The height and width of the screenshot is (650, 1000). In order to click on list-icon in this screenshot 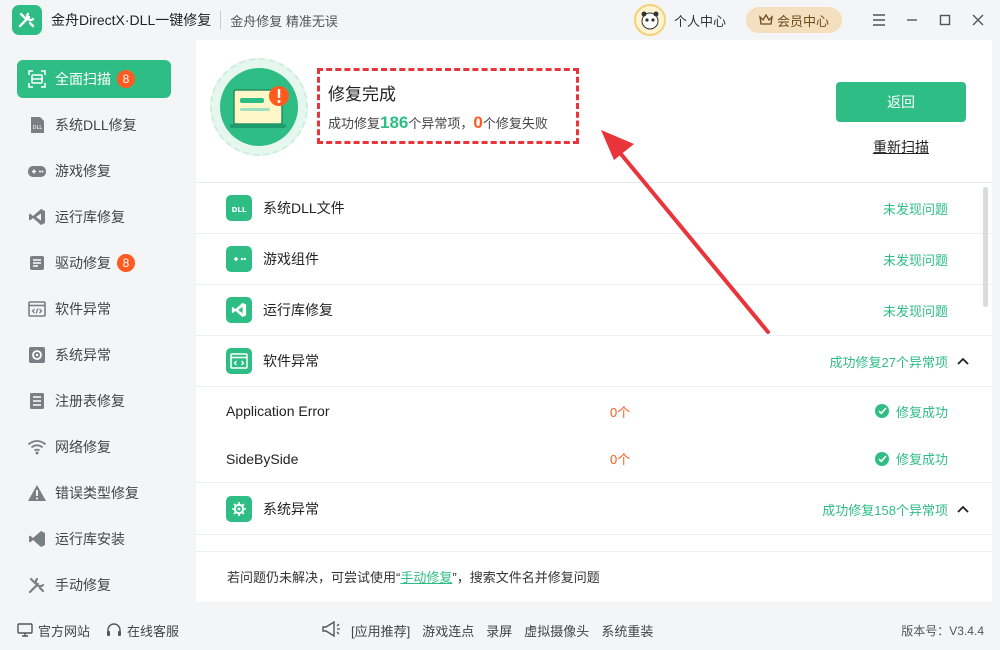, I will do `click(37, 401)`.